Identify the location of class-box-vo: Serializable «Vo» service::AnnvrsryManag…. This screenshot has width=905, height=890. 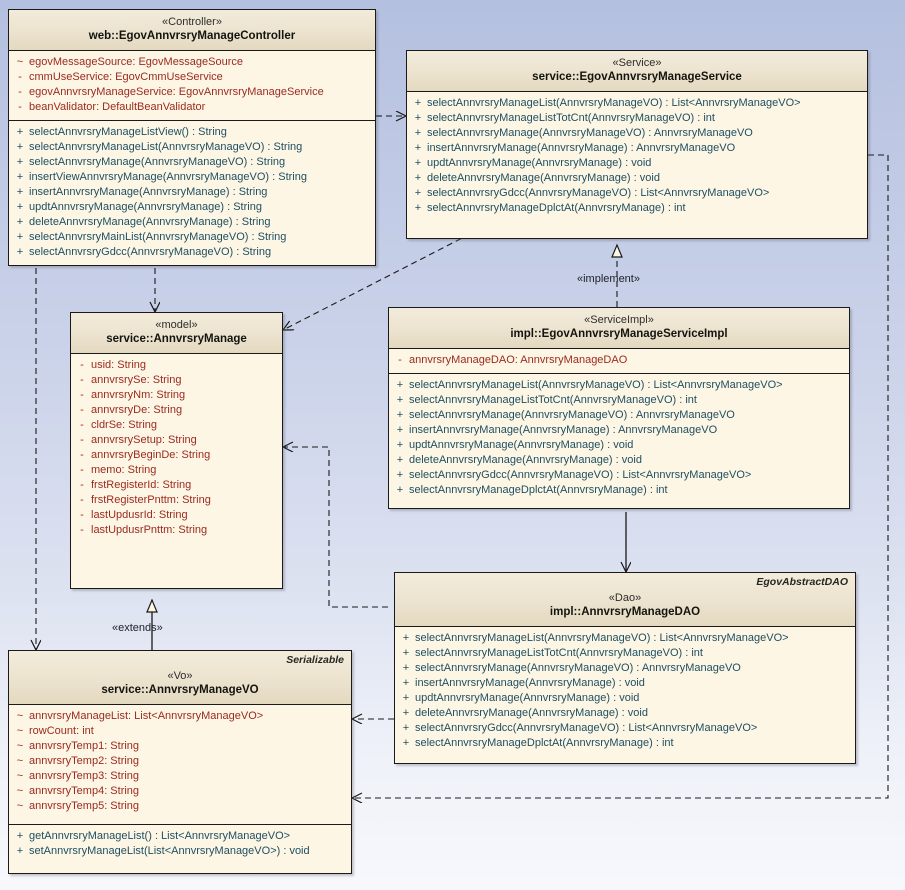
(180, 762).